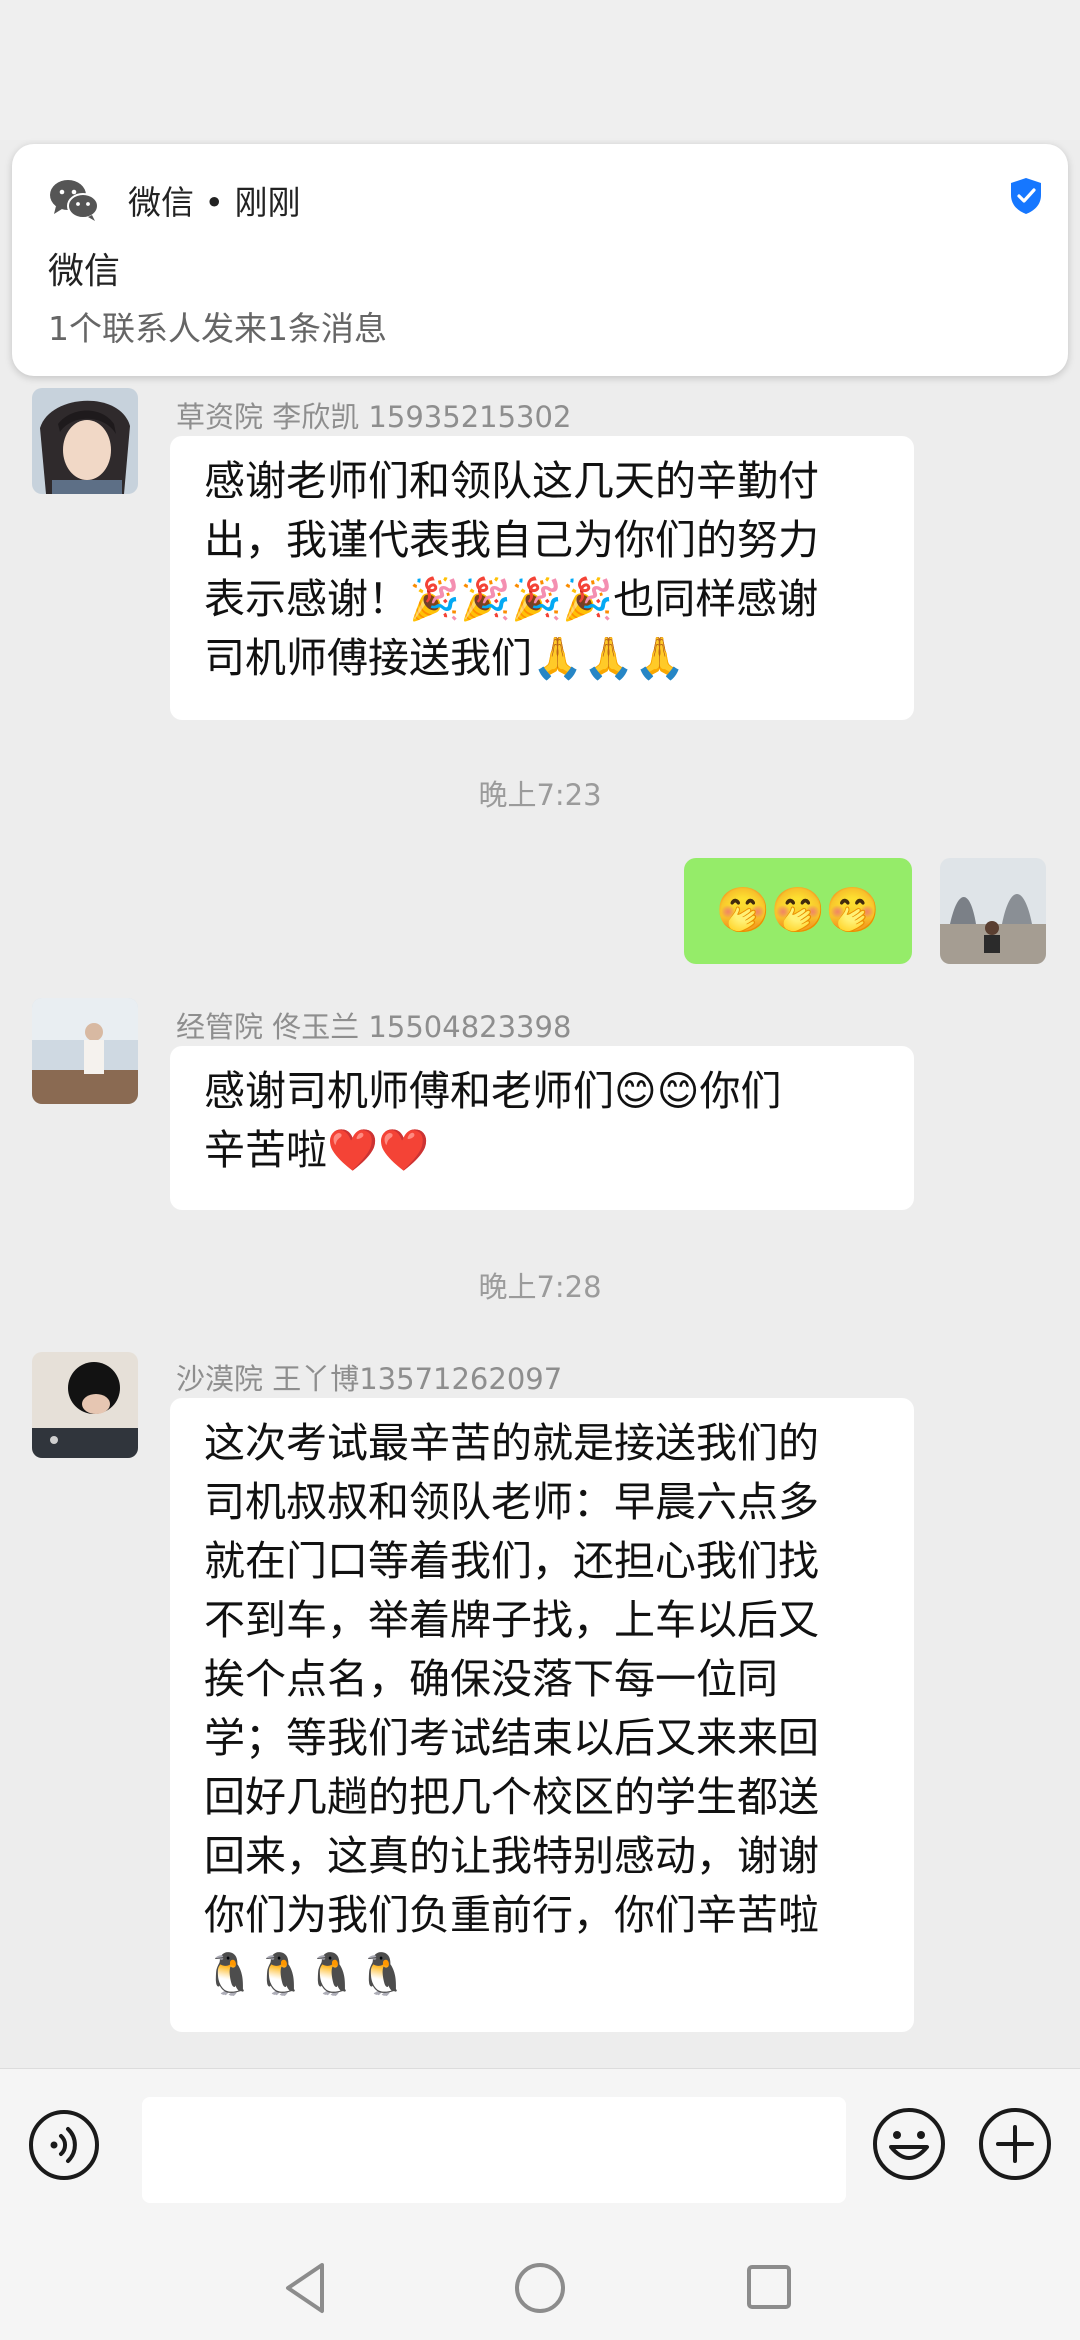 This screenshot has width=1080, height=2340. I want to click on plus-icon, so click(1015, 2144).